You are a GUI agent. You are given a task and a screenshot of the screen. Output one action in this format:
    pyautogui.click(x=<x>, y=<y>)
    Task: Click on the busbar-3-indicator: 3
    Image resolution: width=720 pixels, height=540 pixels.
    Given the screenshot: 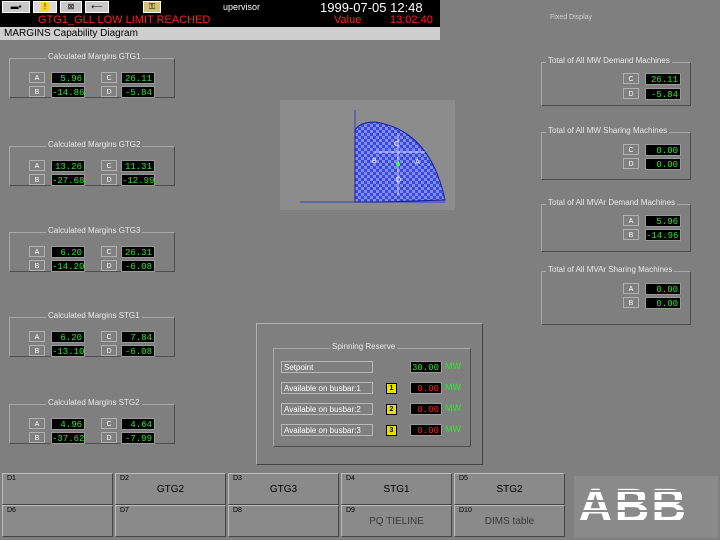 What is the action you would take?
    pyautogui.click(x=391, y=430)
    